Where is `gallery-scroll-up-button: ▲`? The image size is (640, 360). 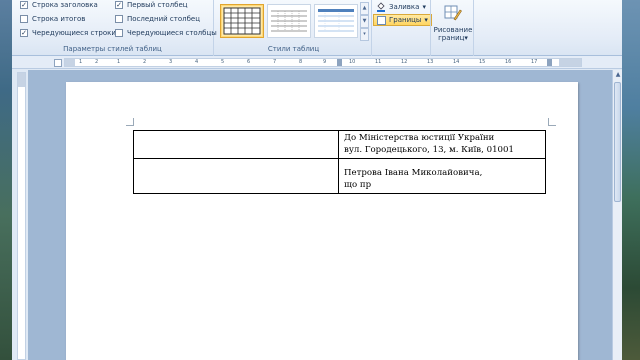
gallery-scroll-up-button: ▲ is located at coordinates (364, 8).